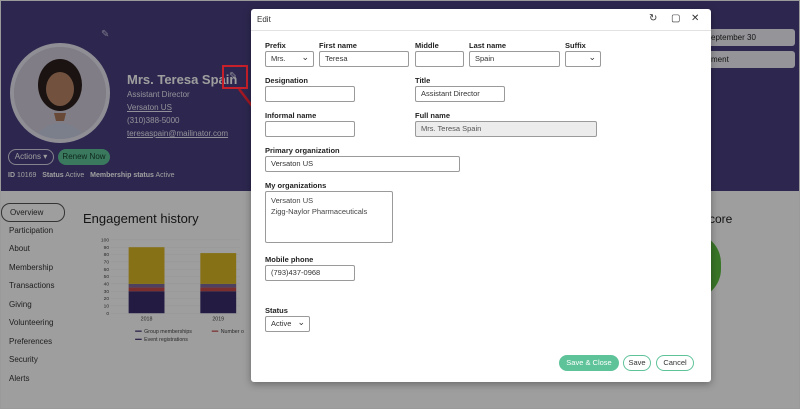 This screenshot has height=409, width=800. I want to click on save-button: Save, so click(637, 363).